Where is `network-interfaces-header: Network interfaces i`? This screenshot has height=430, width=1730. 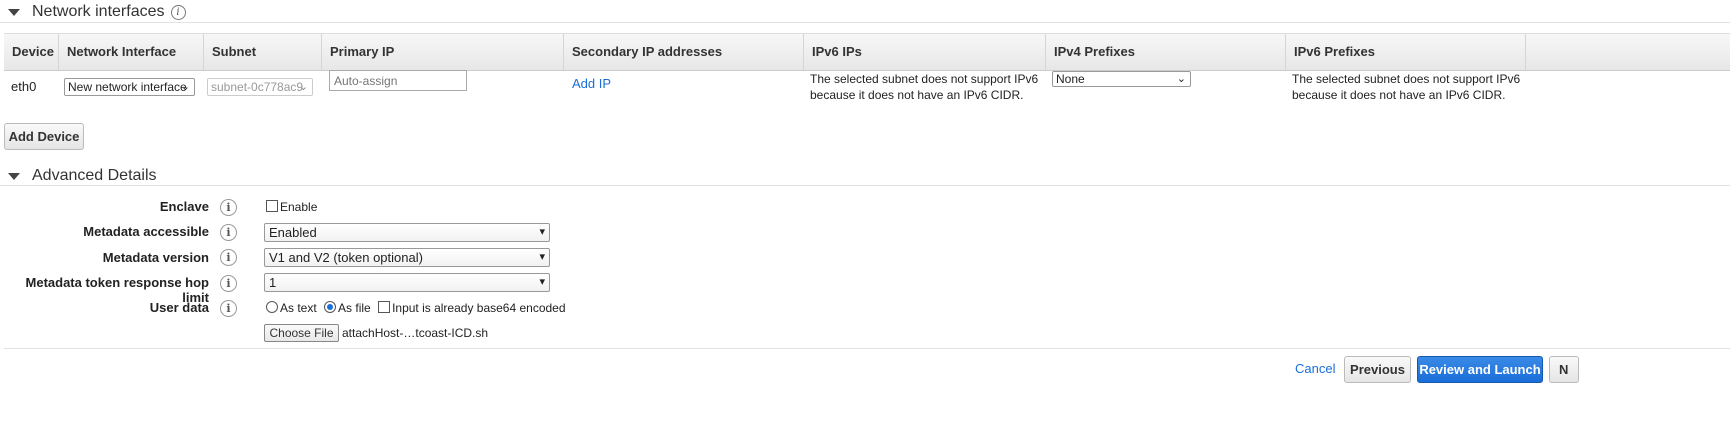 network-interfaces-header: Network interfaces i is located at coordinates (97, 12).